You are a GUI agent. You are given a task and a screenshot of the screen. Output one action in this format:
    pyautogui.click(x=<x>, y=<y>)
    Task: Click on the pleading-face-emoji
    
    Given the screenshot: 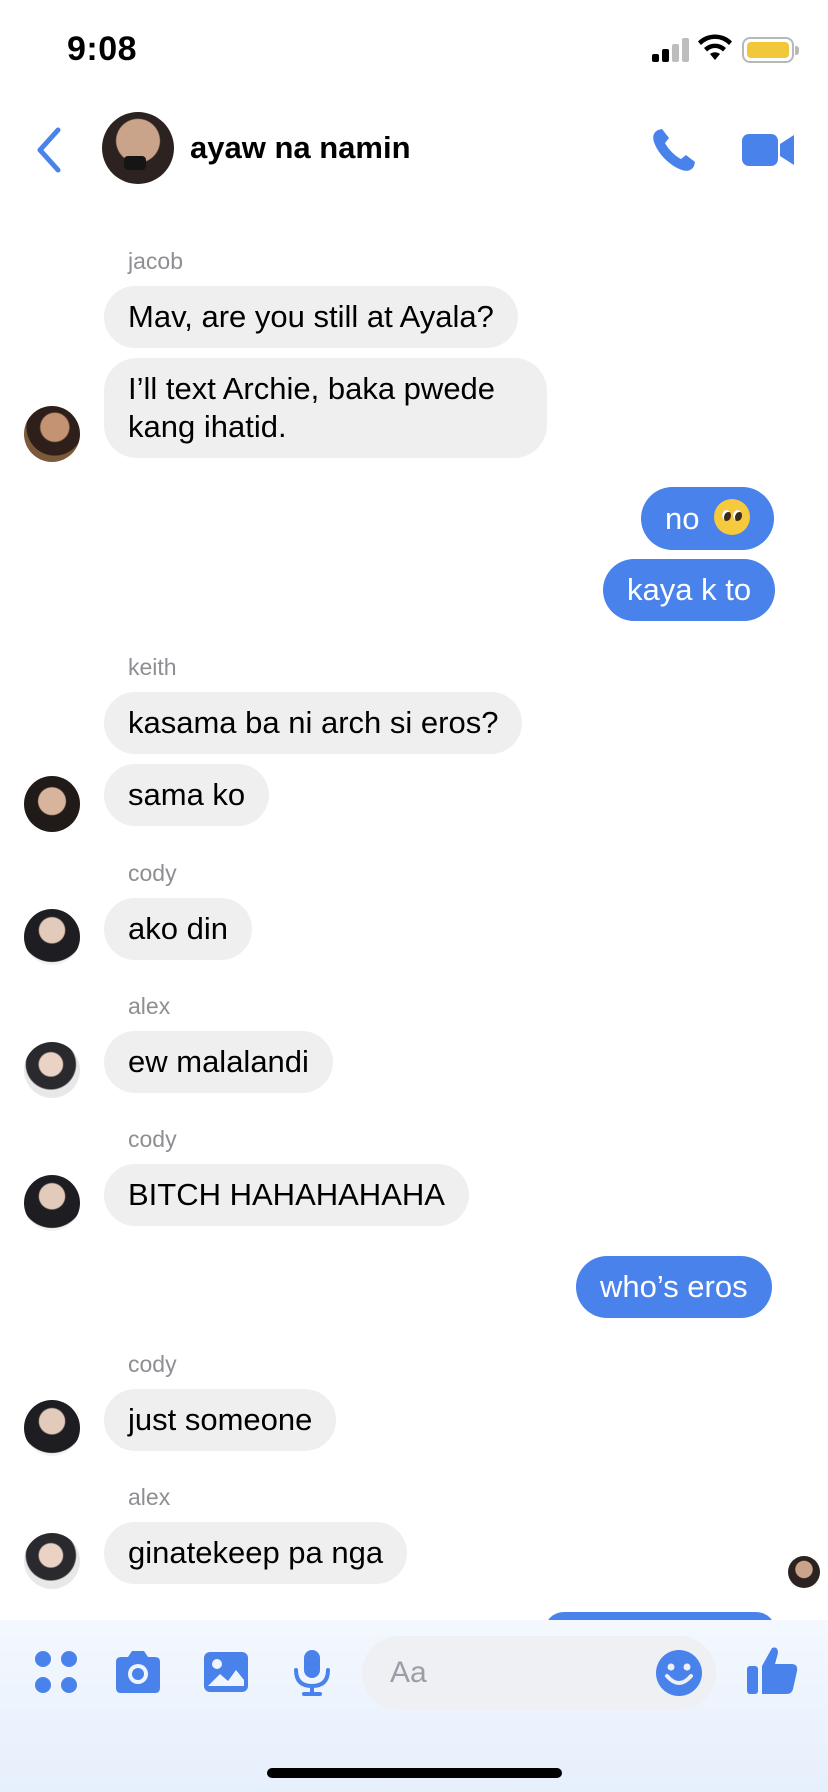 What is the action you would take?
    pyautogui.click(x=732, y=517)
    